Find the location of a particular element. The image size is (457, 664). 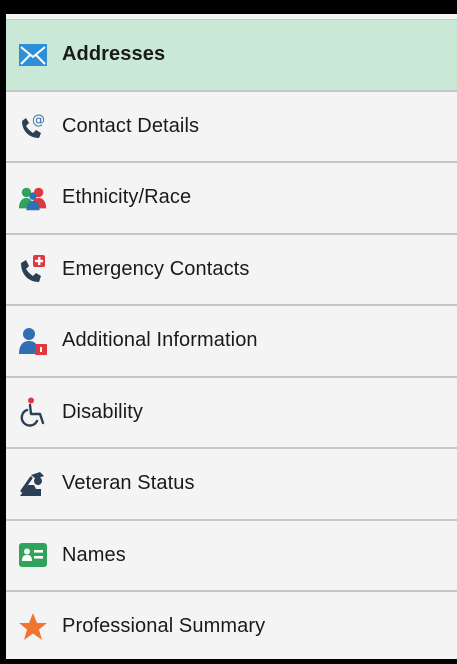

nav-item-label: Additional Information is located at coordinates (160, 340).